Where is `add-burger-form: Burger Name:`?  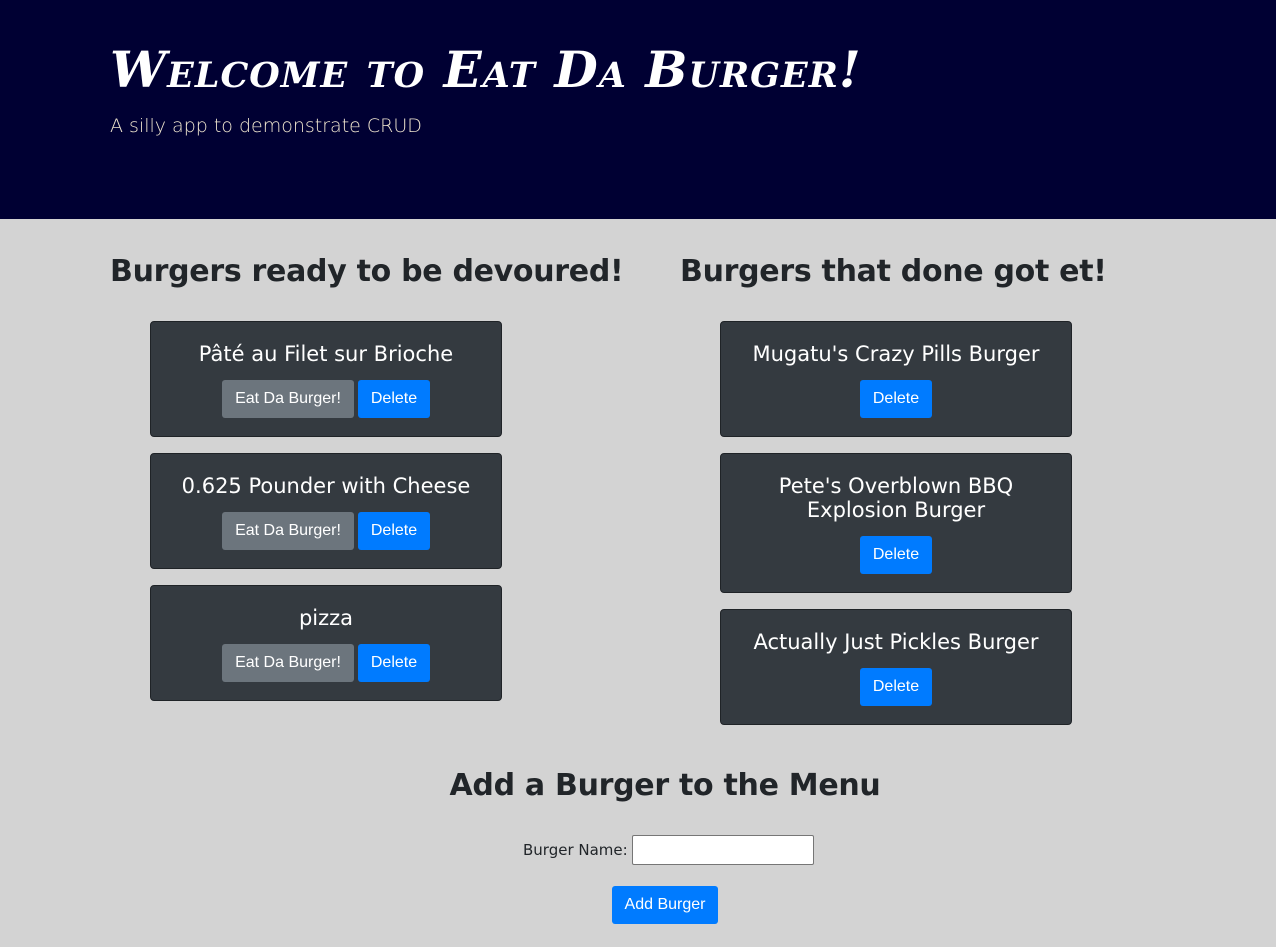
add-burger-form: Burger Name: is located at coordinates (668, 850).